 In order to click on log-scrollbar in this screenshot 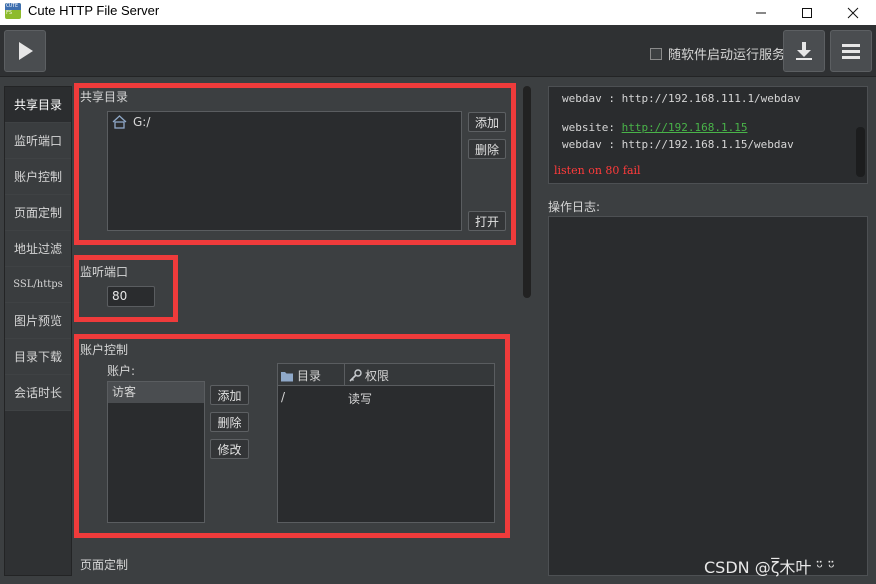, I will do `click(860, 135)`.